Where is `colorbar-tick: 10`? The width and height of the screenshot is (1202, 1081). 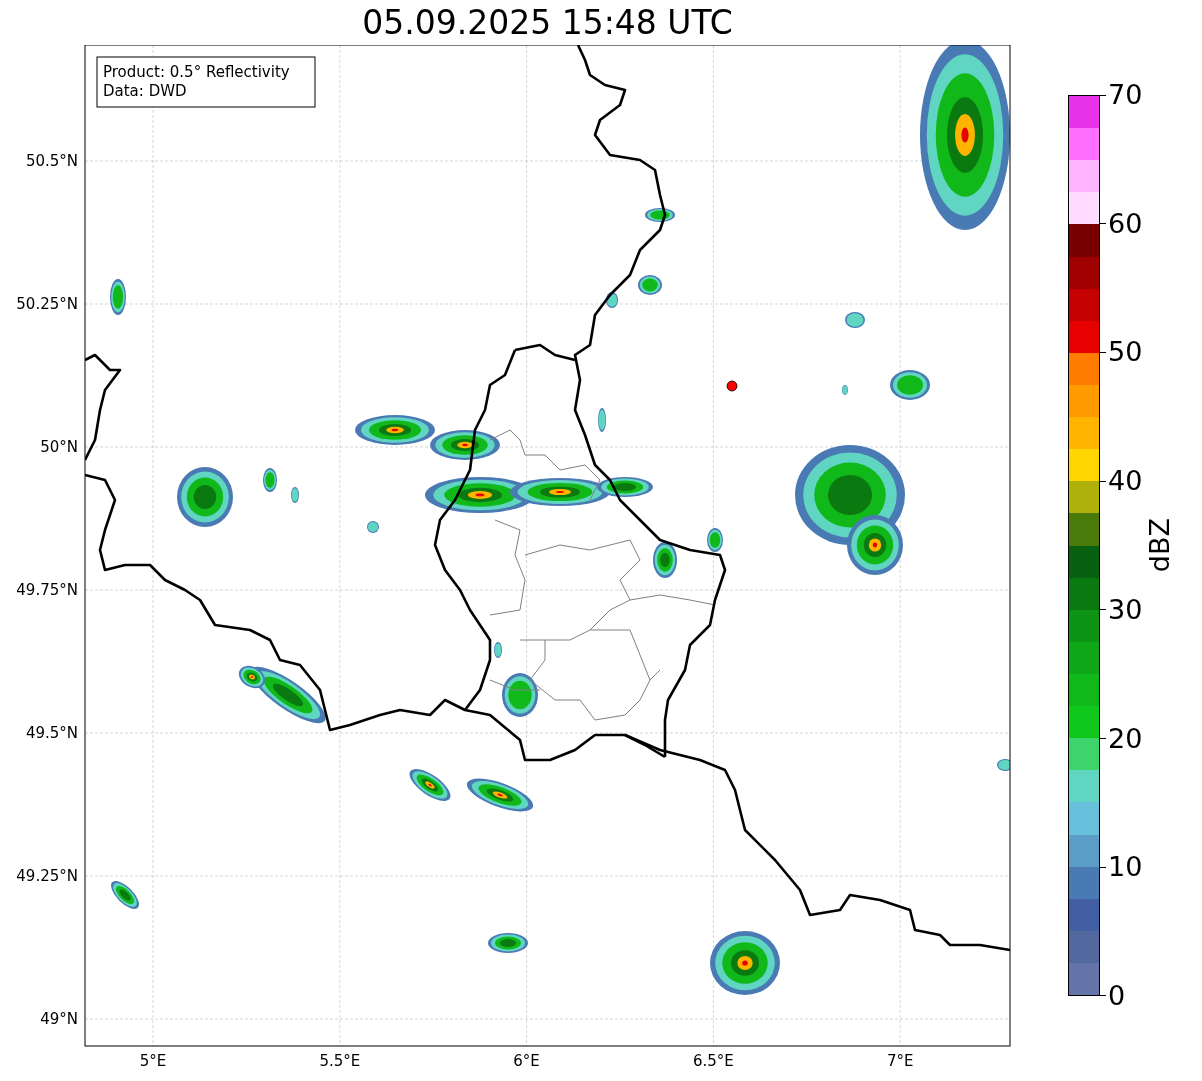
colorbar-tick: 10 is located at coordinates (1125, 867).